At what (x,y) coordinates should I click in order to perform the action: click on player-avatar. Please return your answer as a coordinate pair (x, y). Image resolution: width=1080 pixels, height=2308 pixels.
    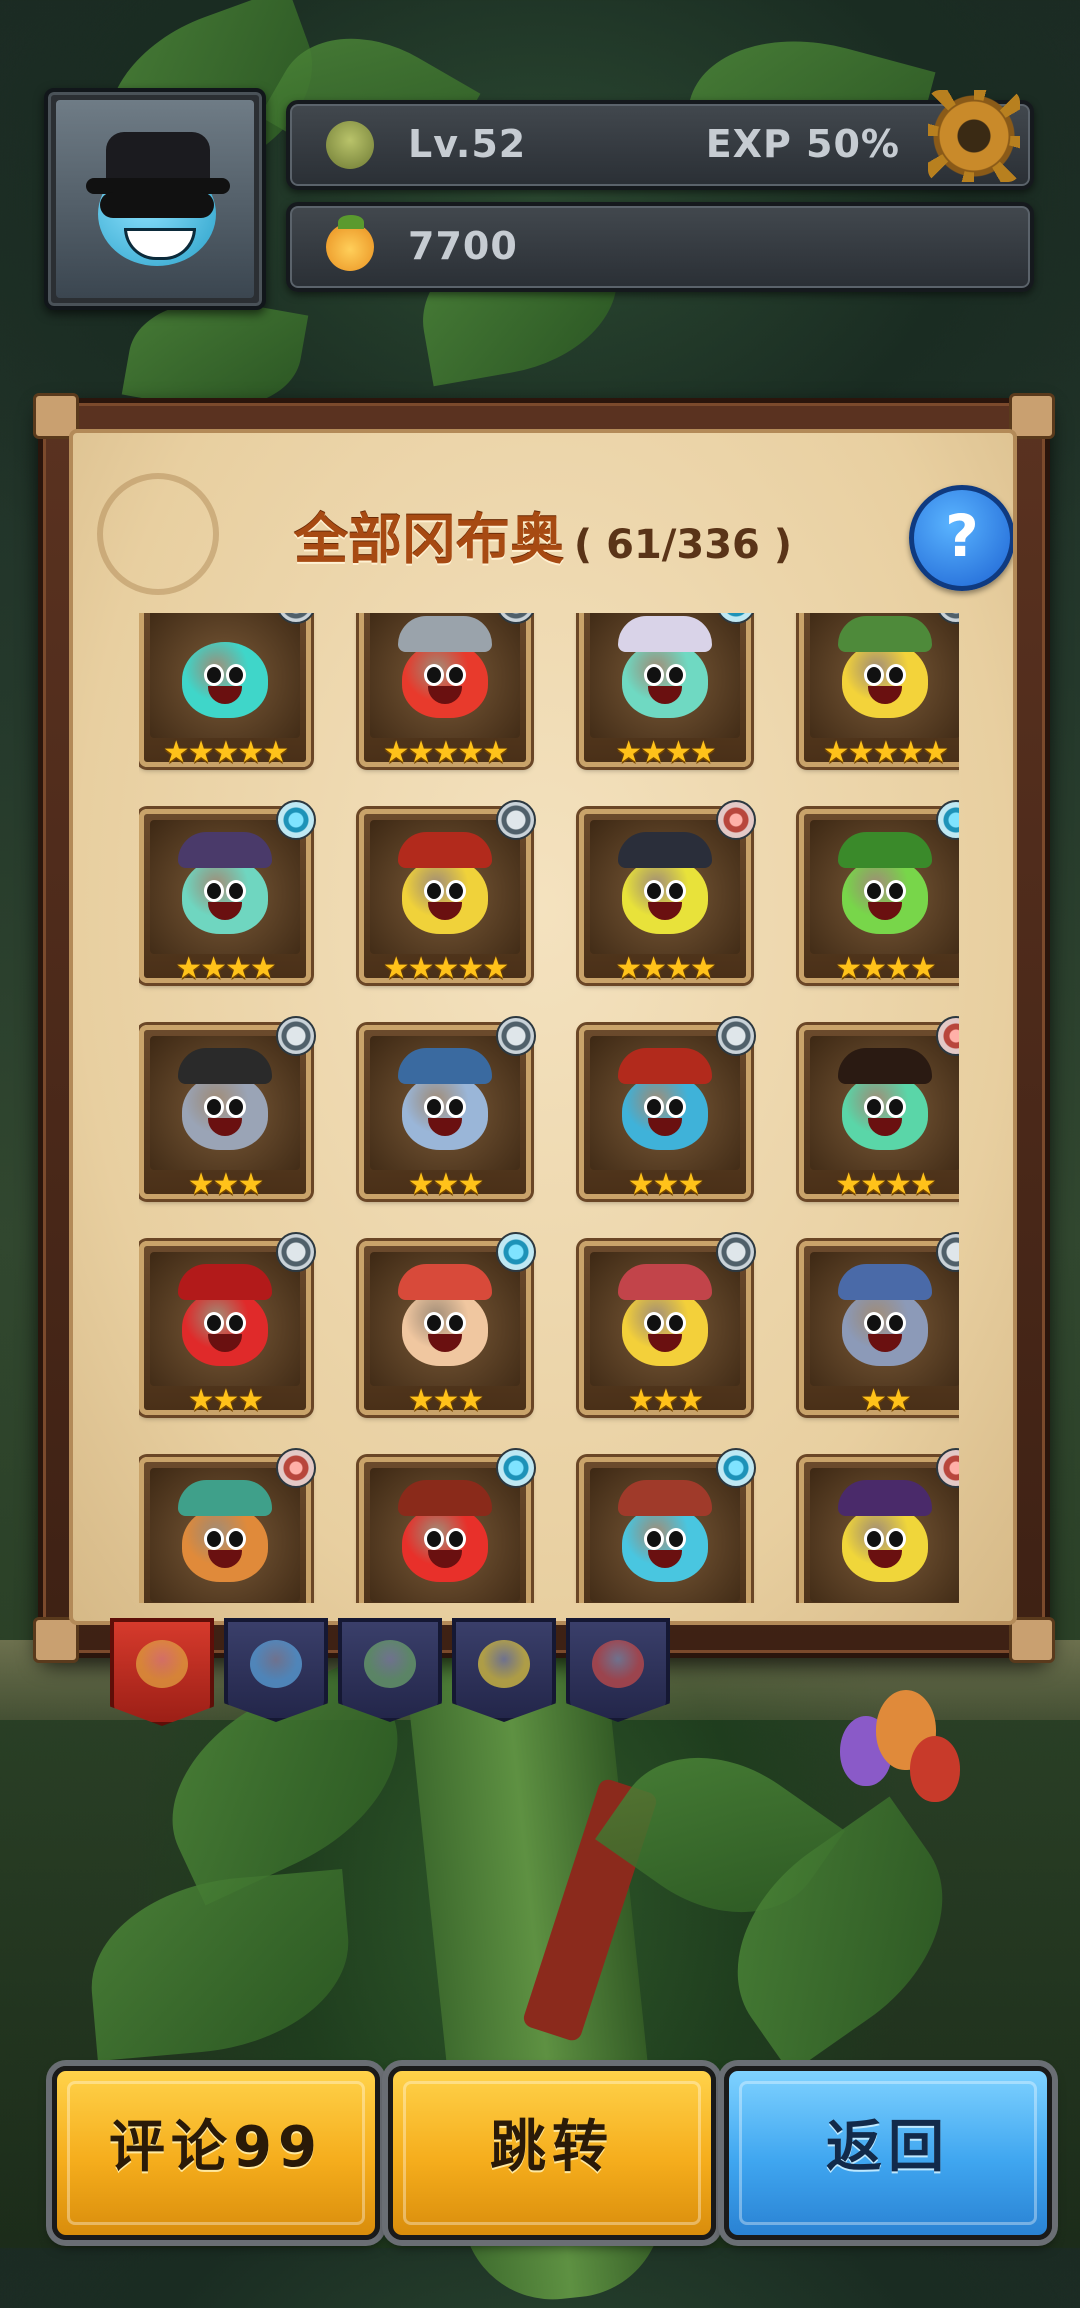
    Looking at the image, I should click on (155, 199).